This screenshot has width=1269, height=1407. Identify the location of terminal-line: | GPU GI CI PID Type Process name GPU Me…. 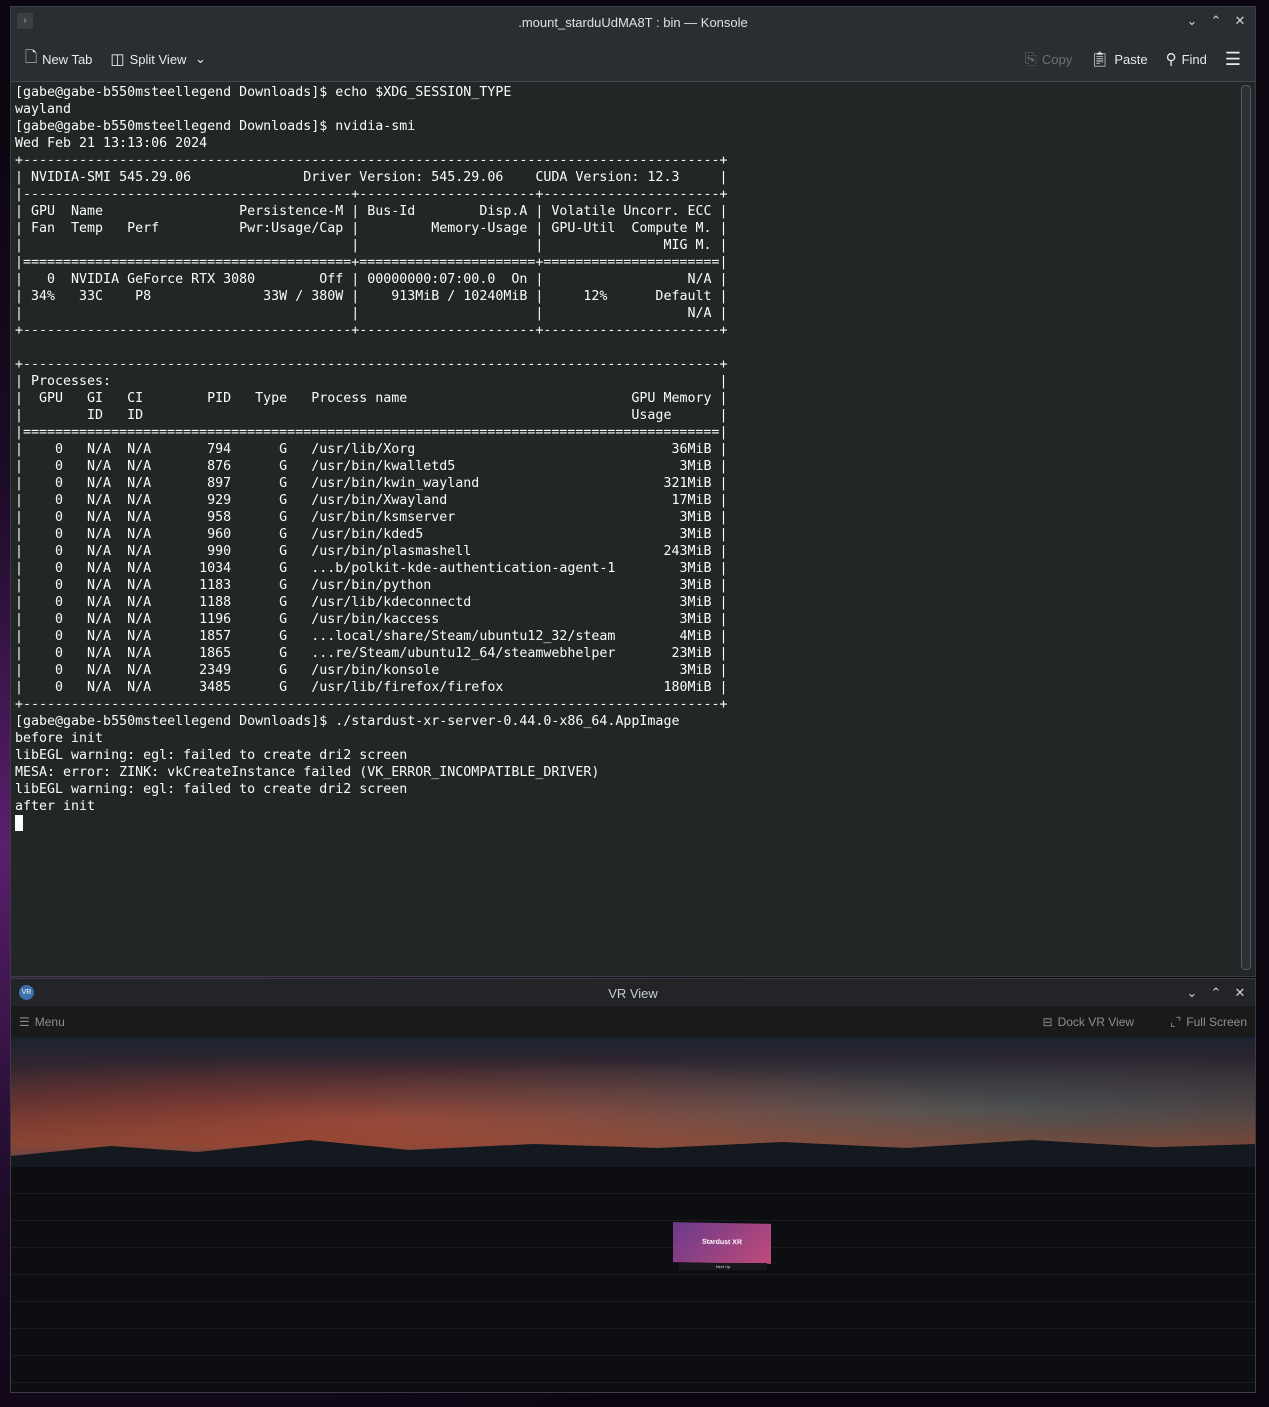
(371, 398).